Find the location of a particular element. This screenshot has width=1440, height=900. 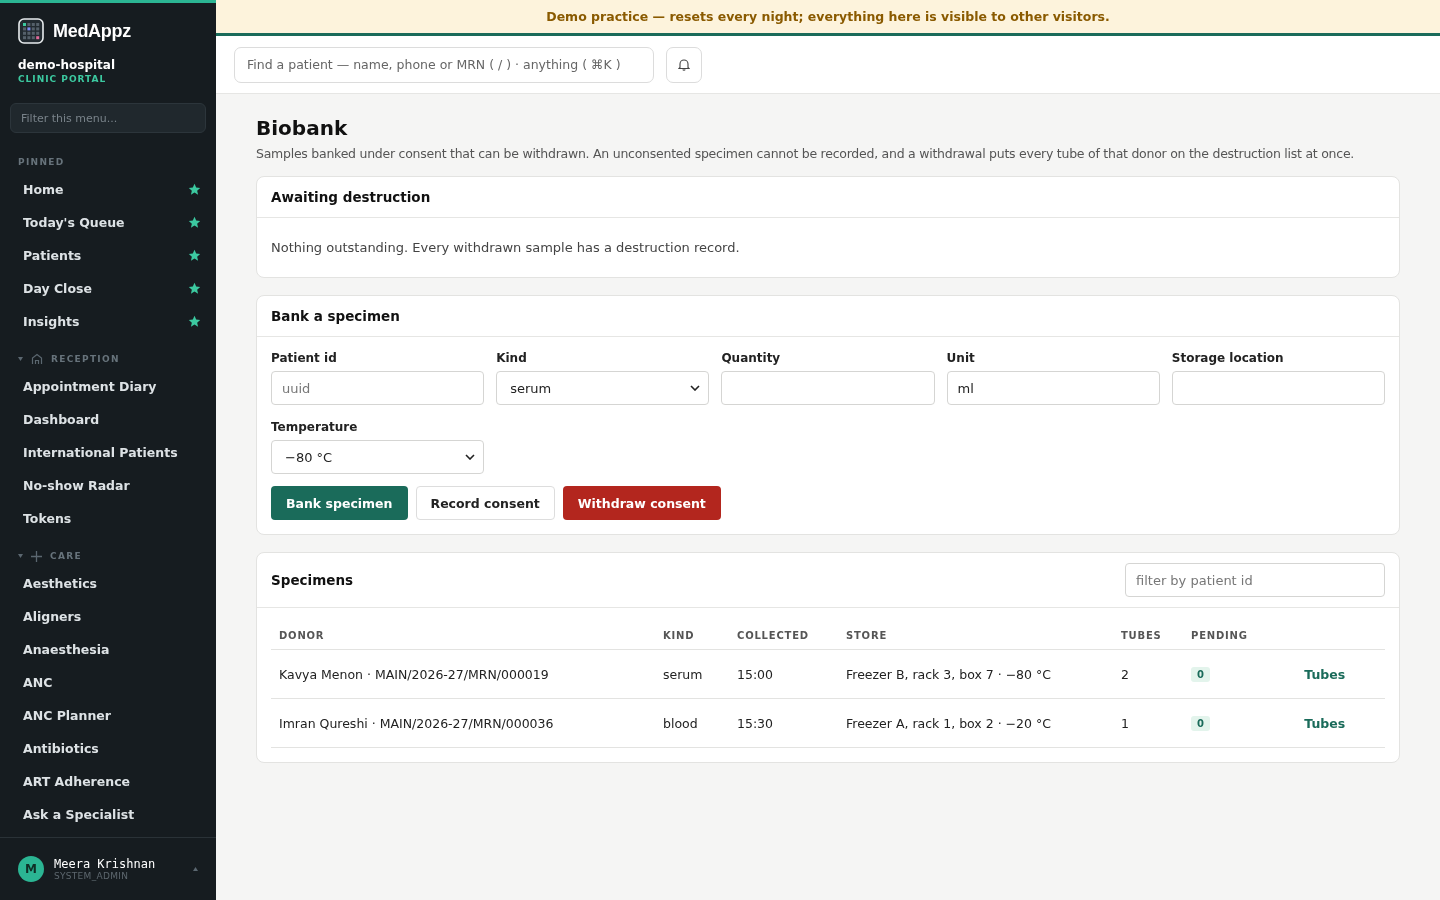

page-description: Samples banked under consent that can be withdrawn. An unconsented specimen cannot be recorded, and a withdrawal puts every tube of that donor on the destruction list at once. is located at coordinates (806, 153).